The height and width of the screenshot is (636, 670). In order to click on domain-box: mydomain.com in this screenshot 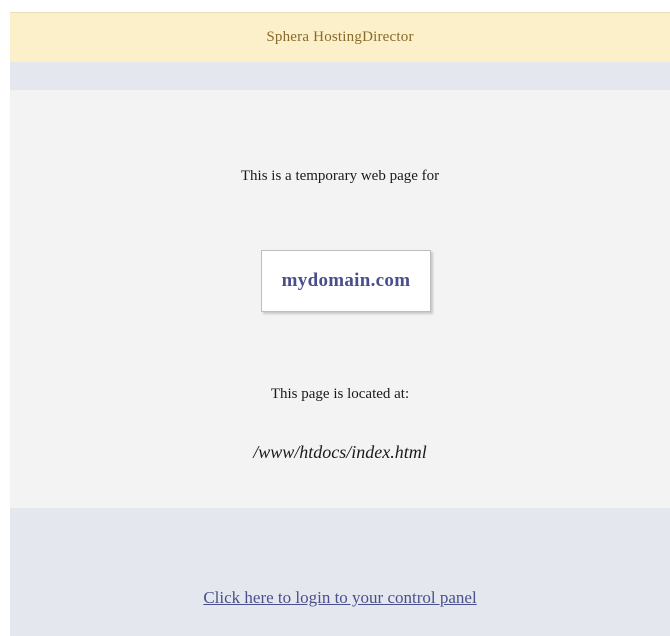, I will do `click(346, 281)`.